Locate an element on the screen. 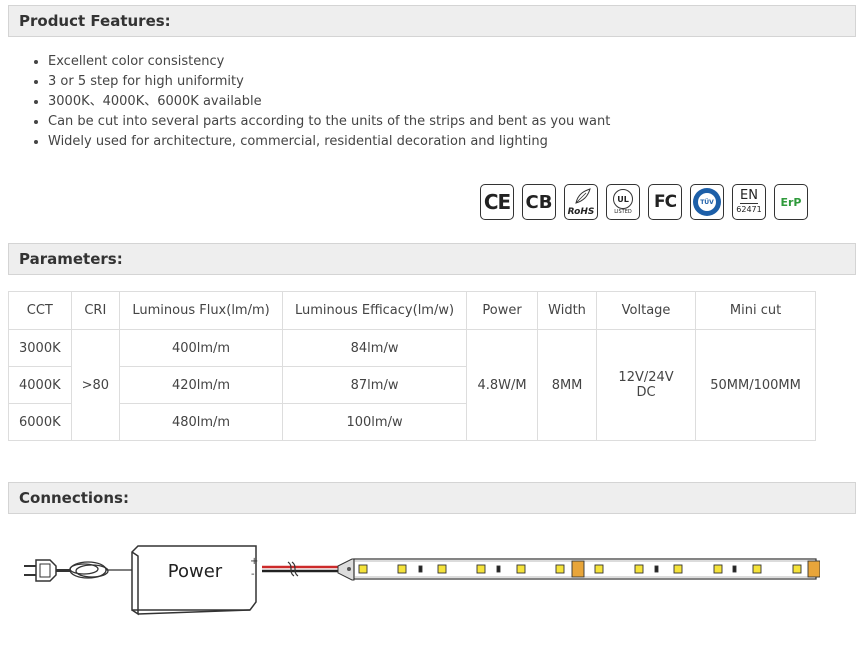 This screenshot has width=867, height=659. plus-label: + is located at coordinates (254, 561).